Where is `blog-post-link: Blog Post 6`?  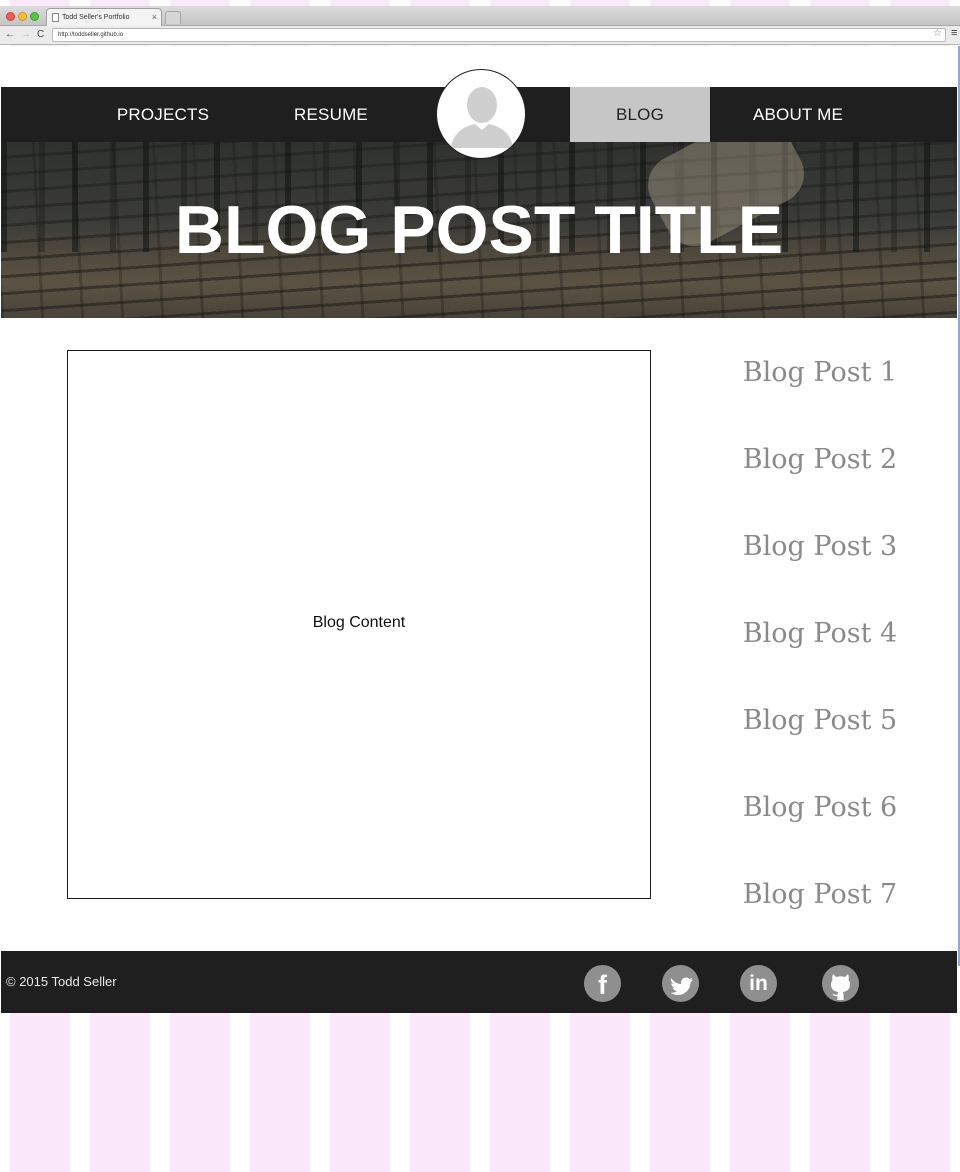 blog-post-link: Blog Post 6 is located at coordinates (820, 808).